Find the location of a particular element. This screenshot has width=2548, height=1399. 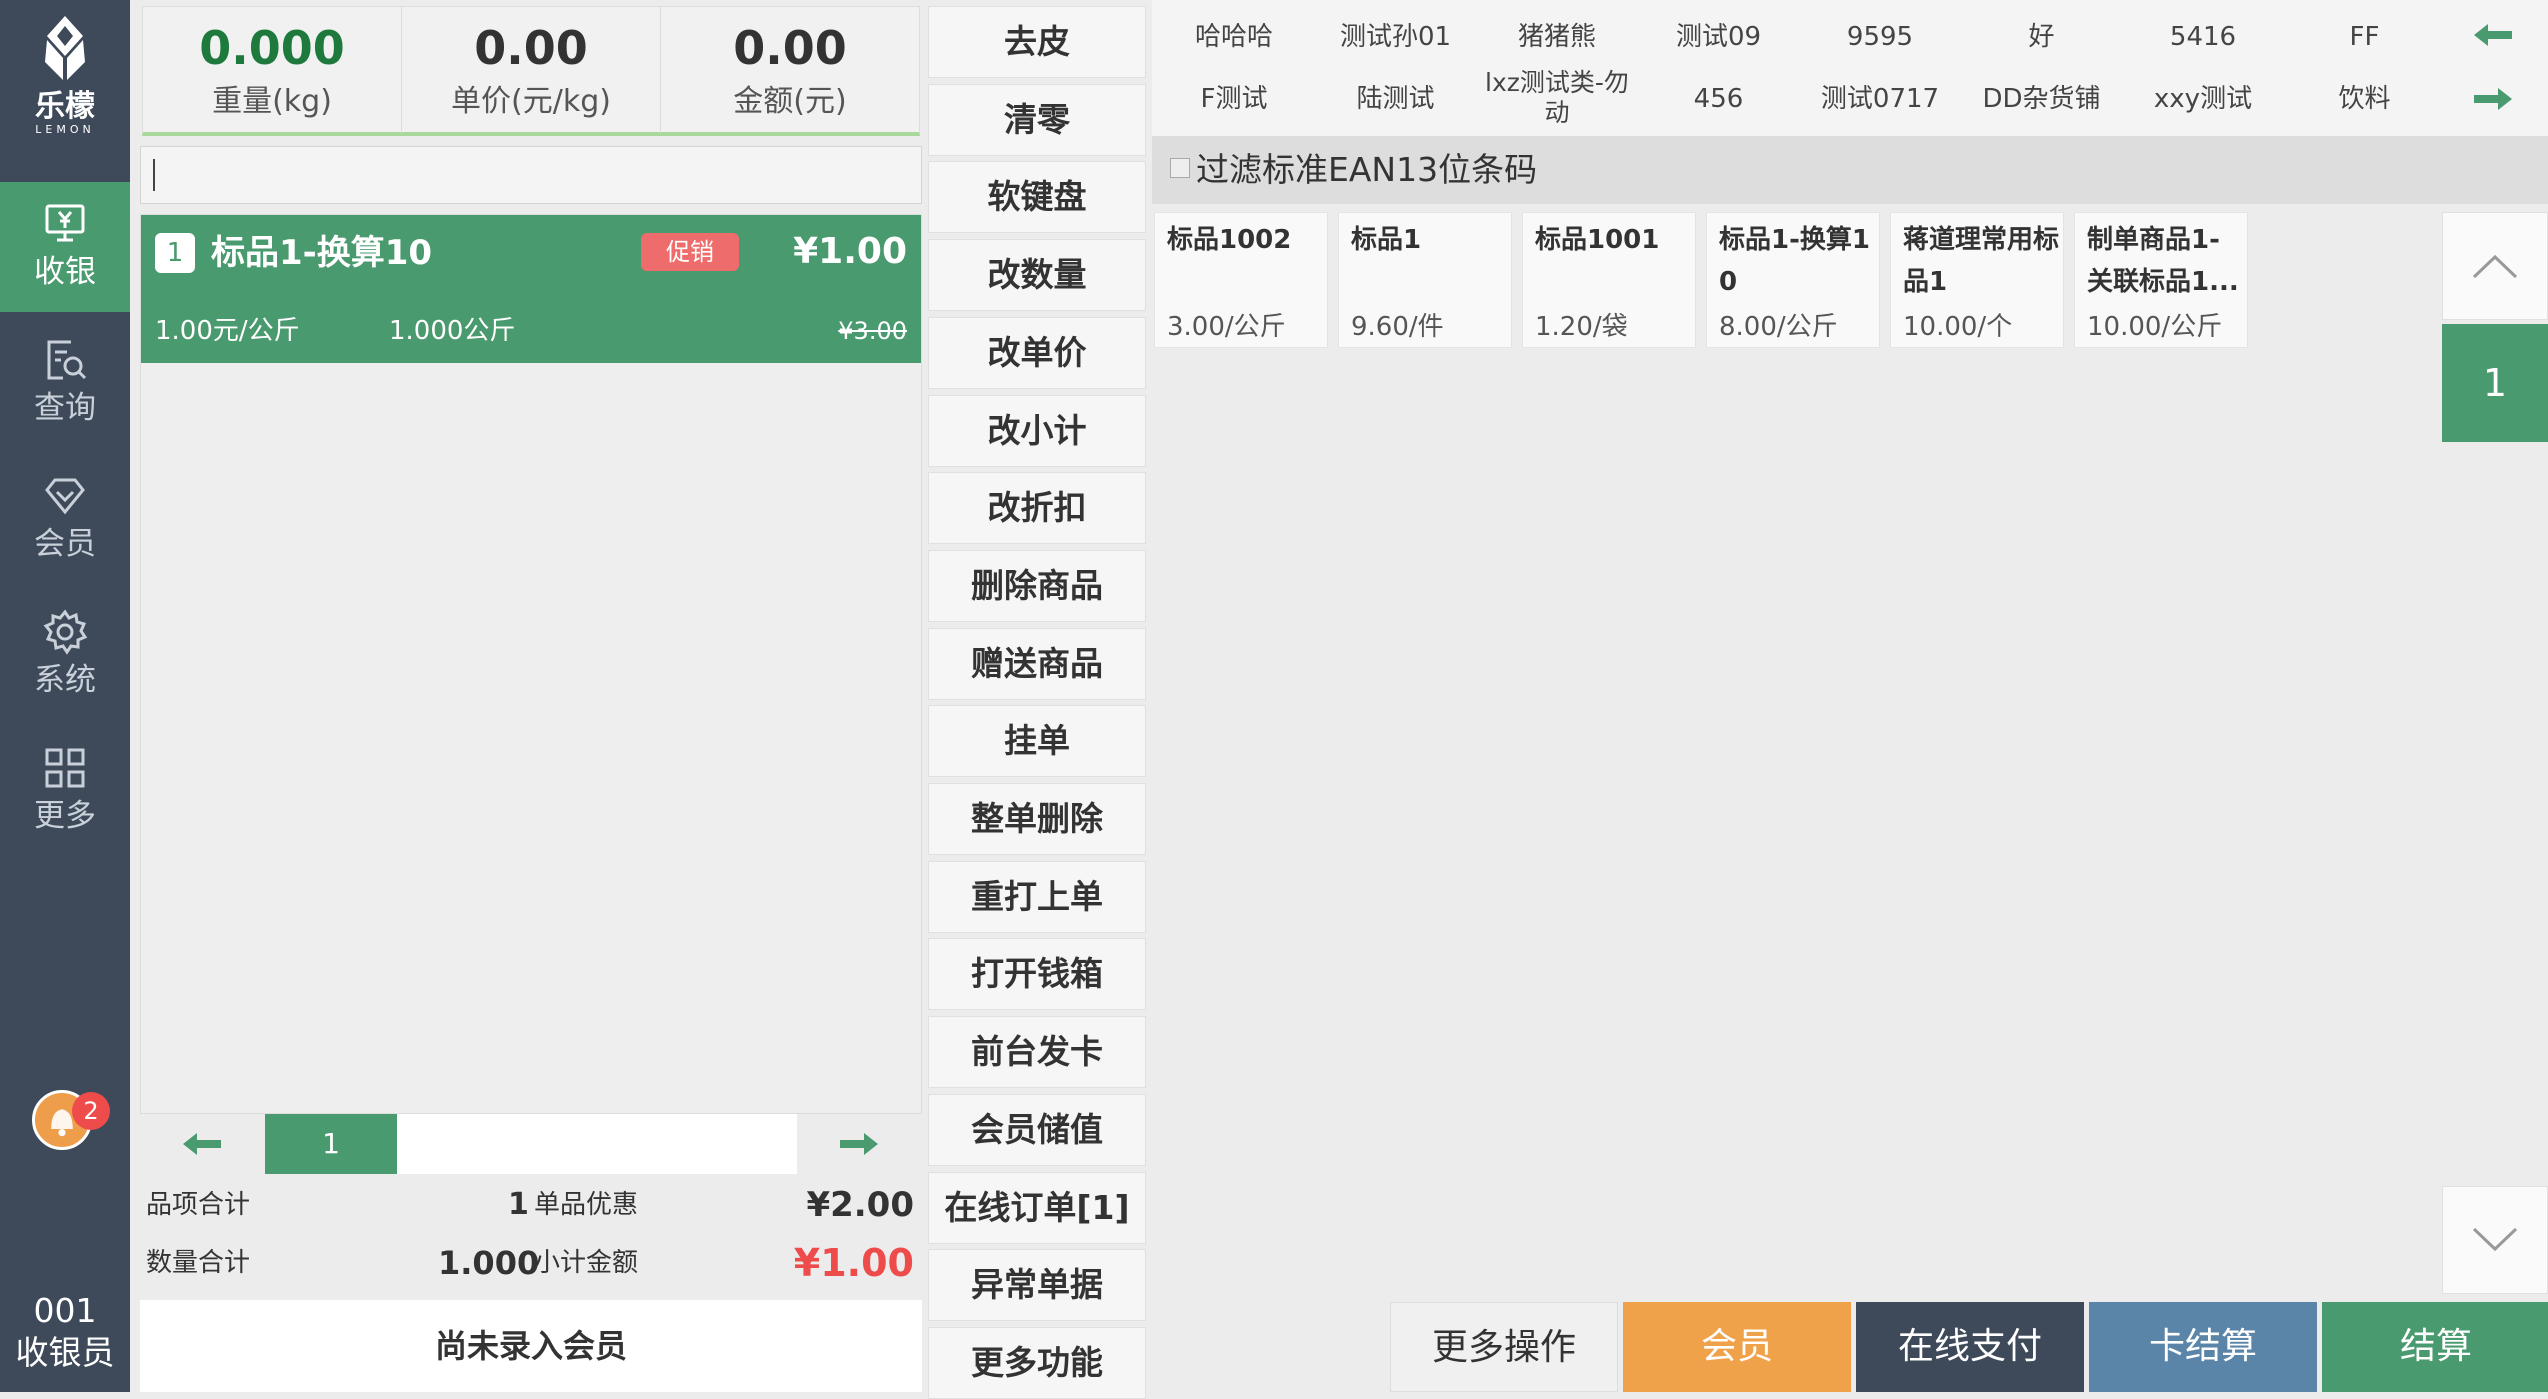

edit-subtotal-button: 改小计 is located at coordinates (1037, 430).